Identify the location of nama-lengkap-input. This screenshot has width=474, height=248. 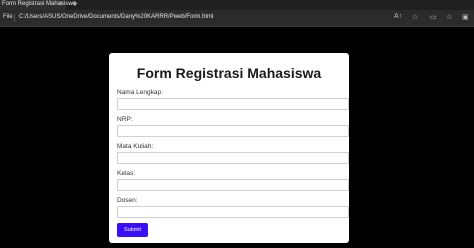
(233, 104).